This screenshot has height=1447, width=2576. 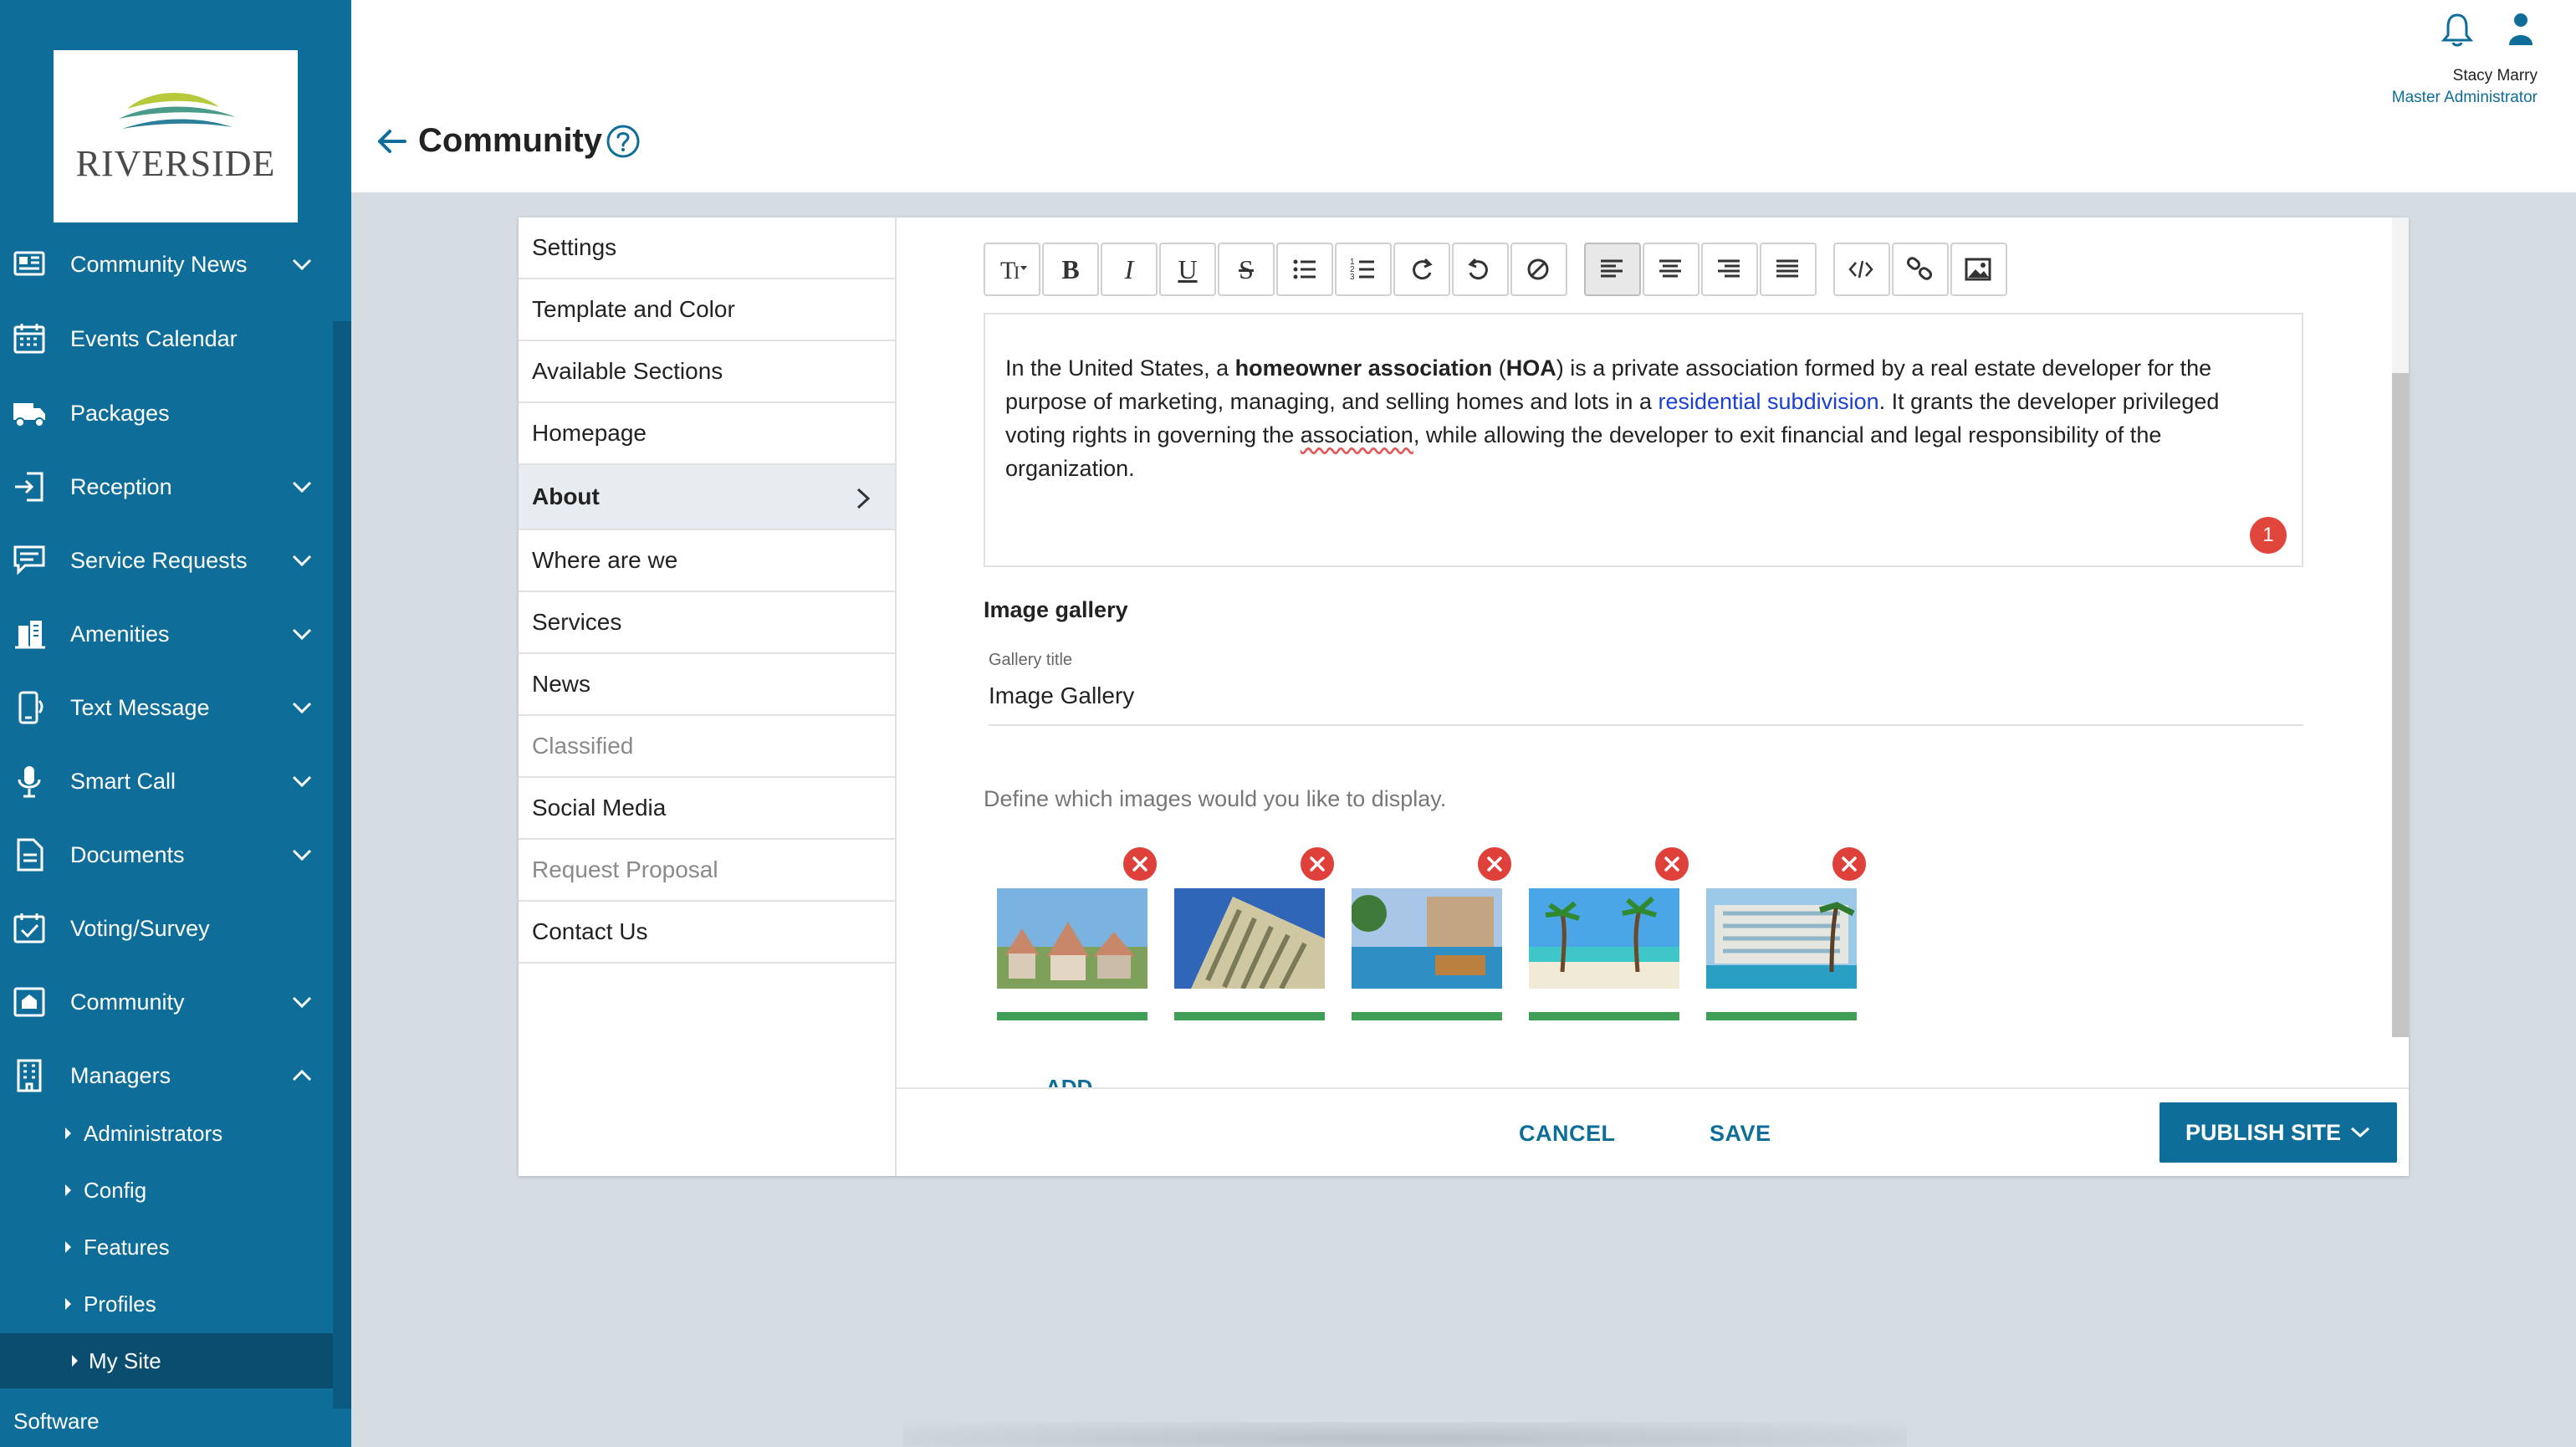 I want to click on community-icon, so click(x=29, y=1002).